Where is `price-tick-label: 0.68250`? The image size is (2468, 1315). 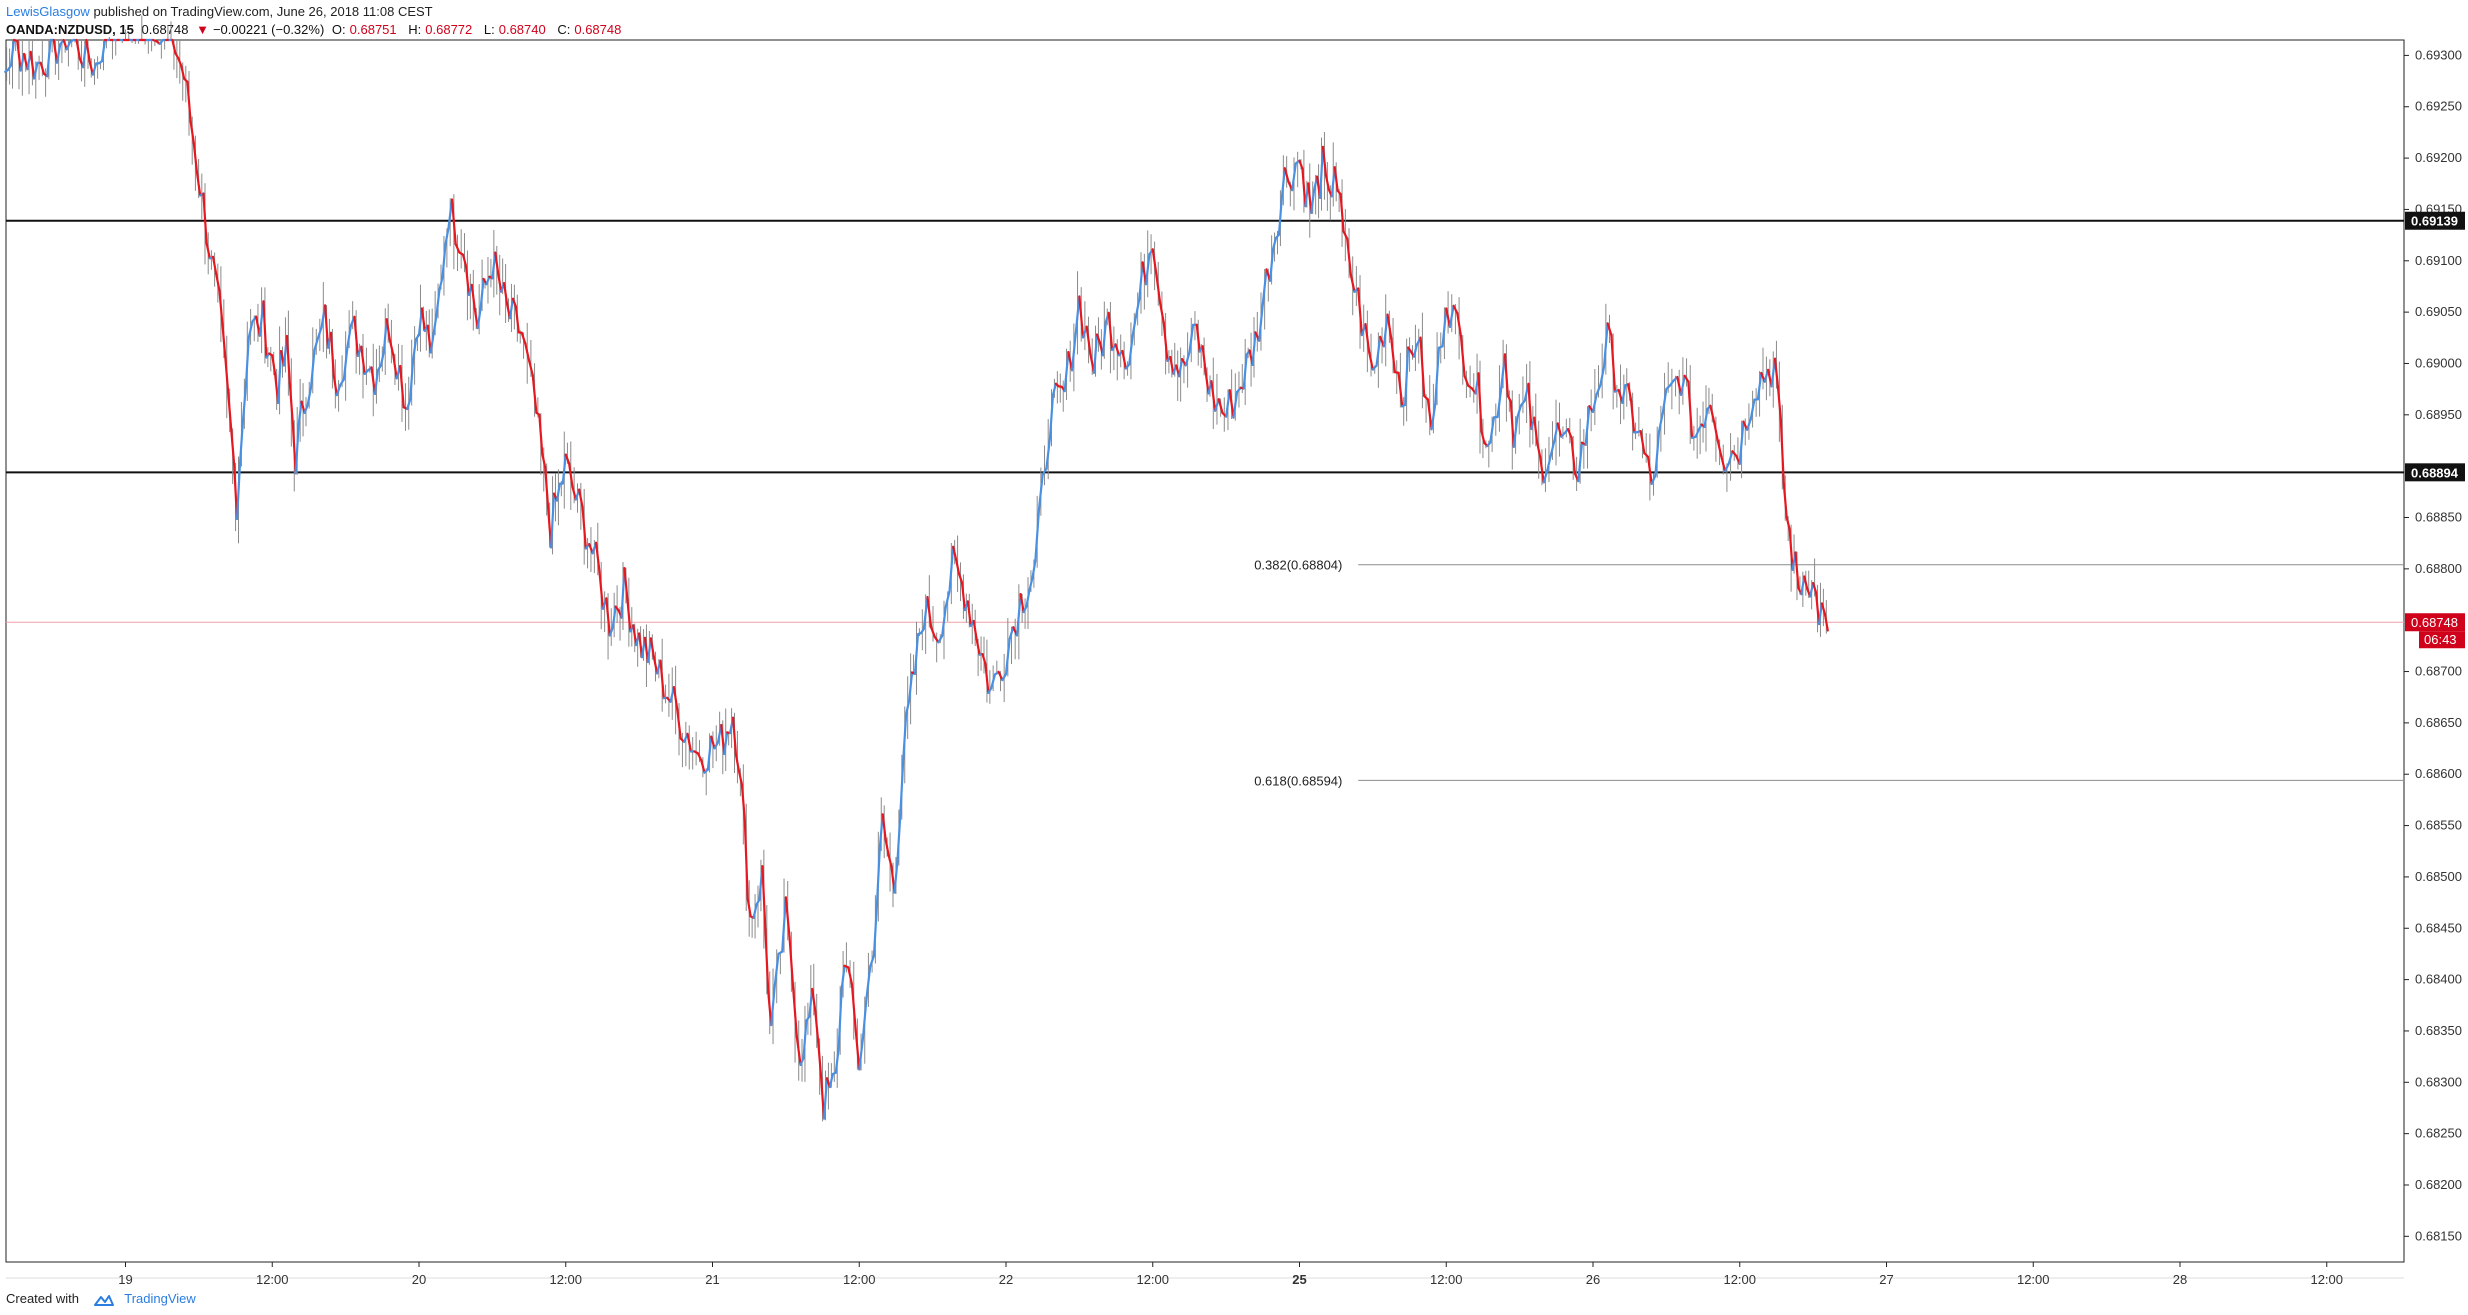
price-tick-label: 0.68250 is located at coordinates (2438, 1133).